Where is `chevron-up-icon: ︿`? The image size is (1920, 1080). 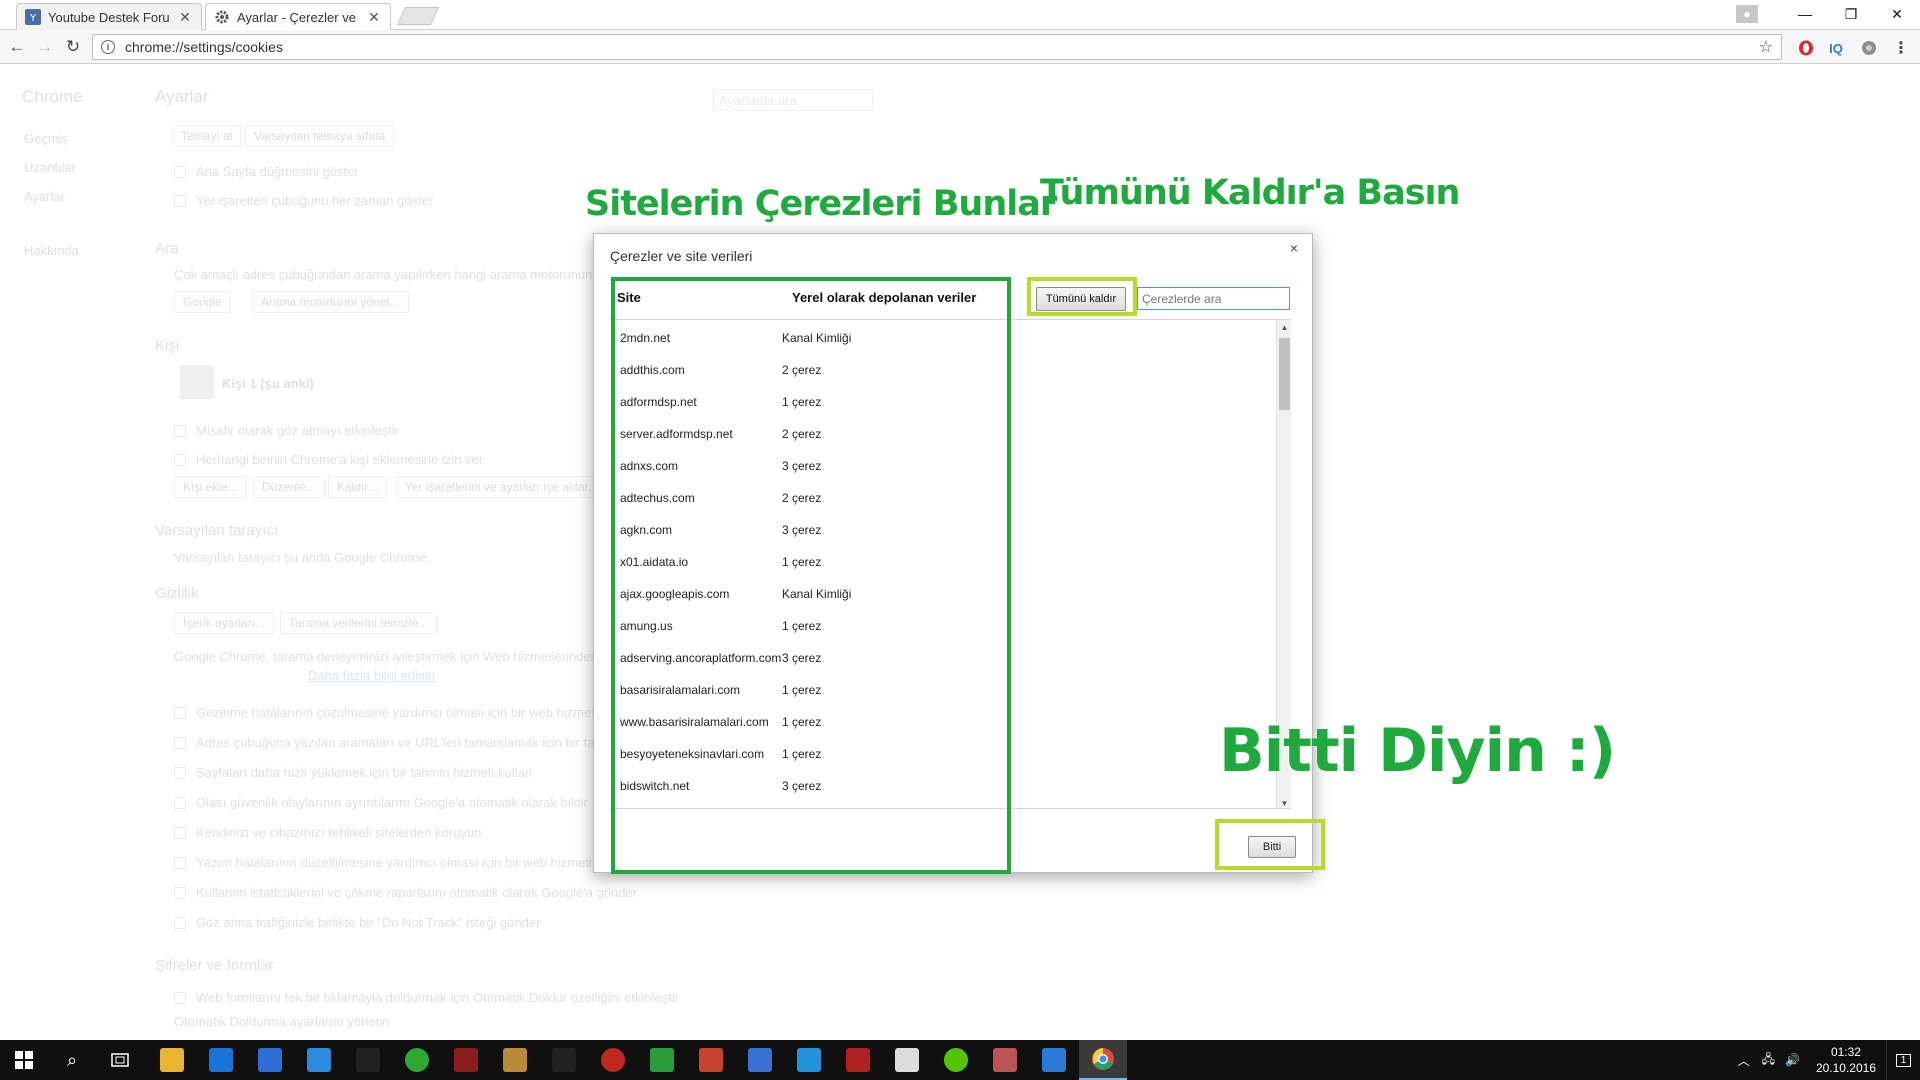 chevron-up-icon: ︿ is located at coordinates (1744, 1060).